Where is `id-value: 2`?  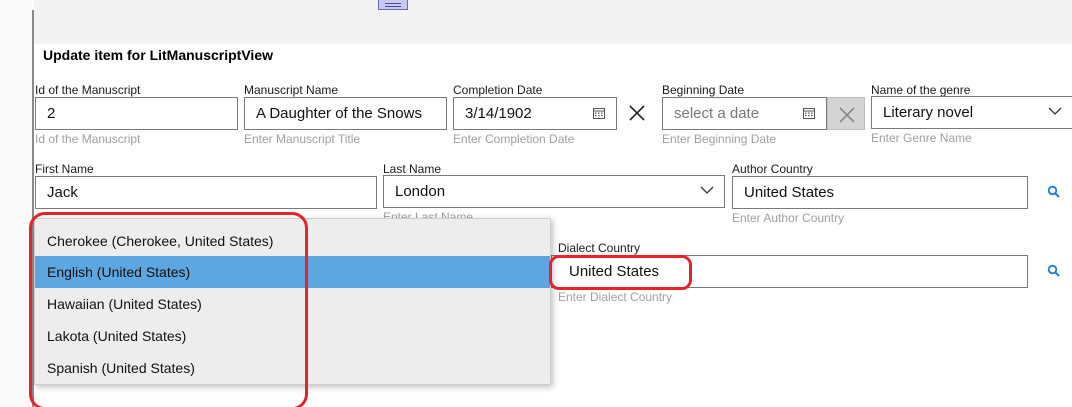
id-value: 2 is located at coordinates (51, 113).